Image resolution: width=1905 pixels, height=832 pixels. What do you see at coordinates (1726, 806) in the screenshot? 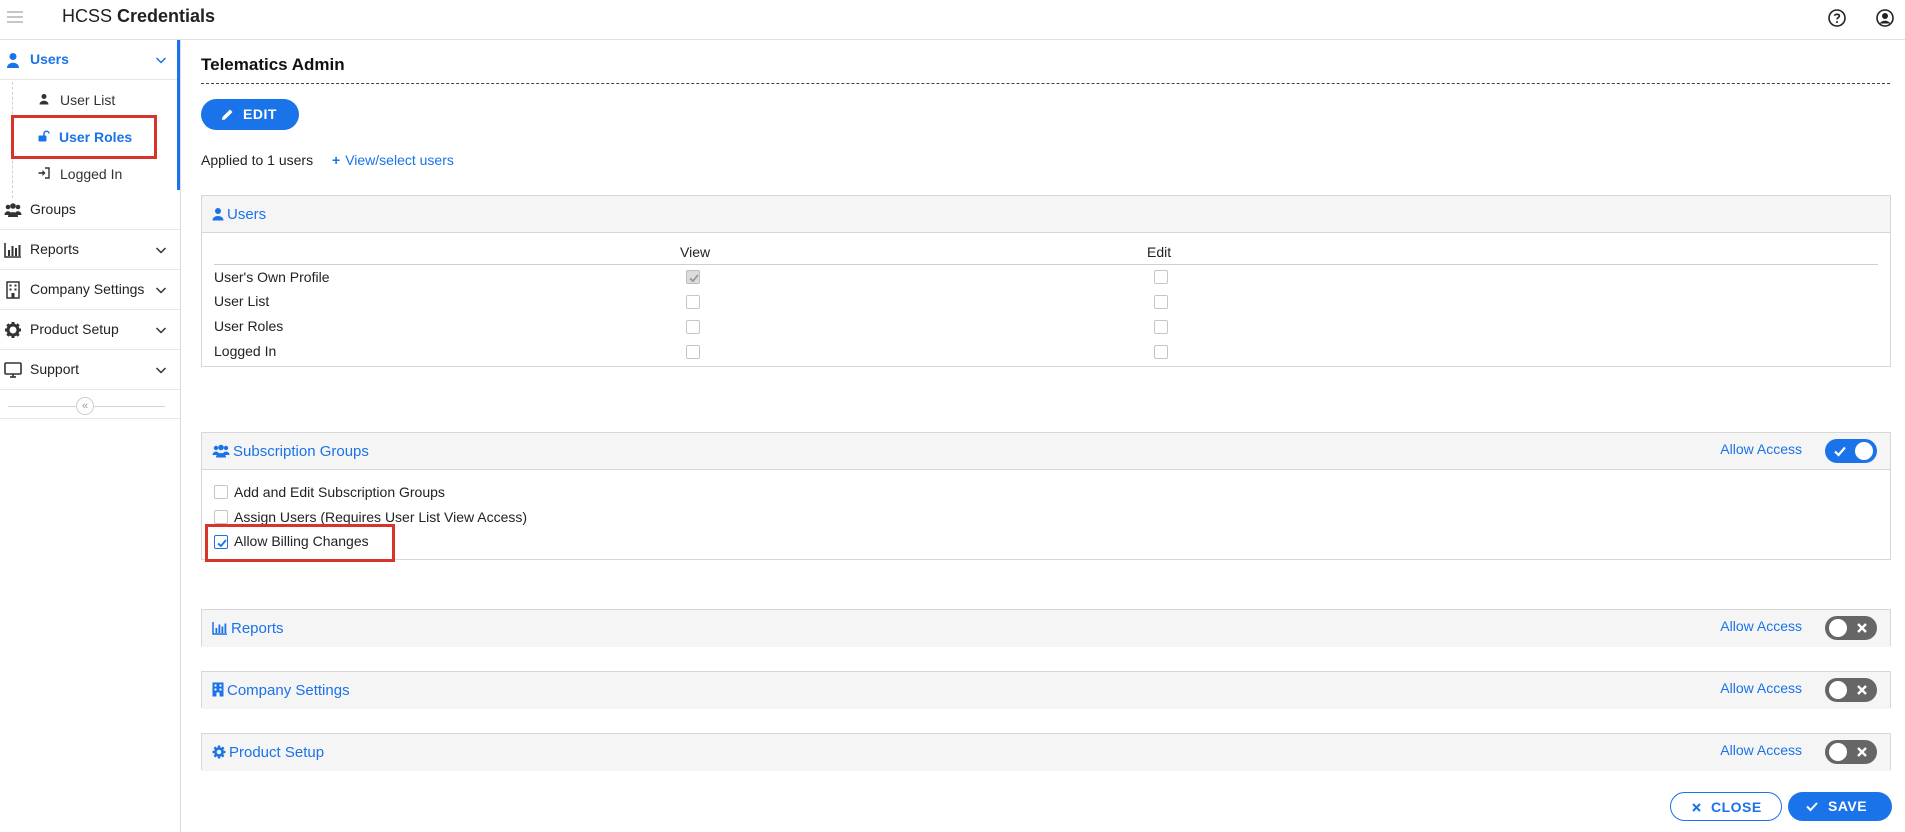
I see `close-button: CLOSE` at bounding box center [1726, 806].